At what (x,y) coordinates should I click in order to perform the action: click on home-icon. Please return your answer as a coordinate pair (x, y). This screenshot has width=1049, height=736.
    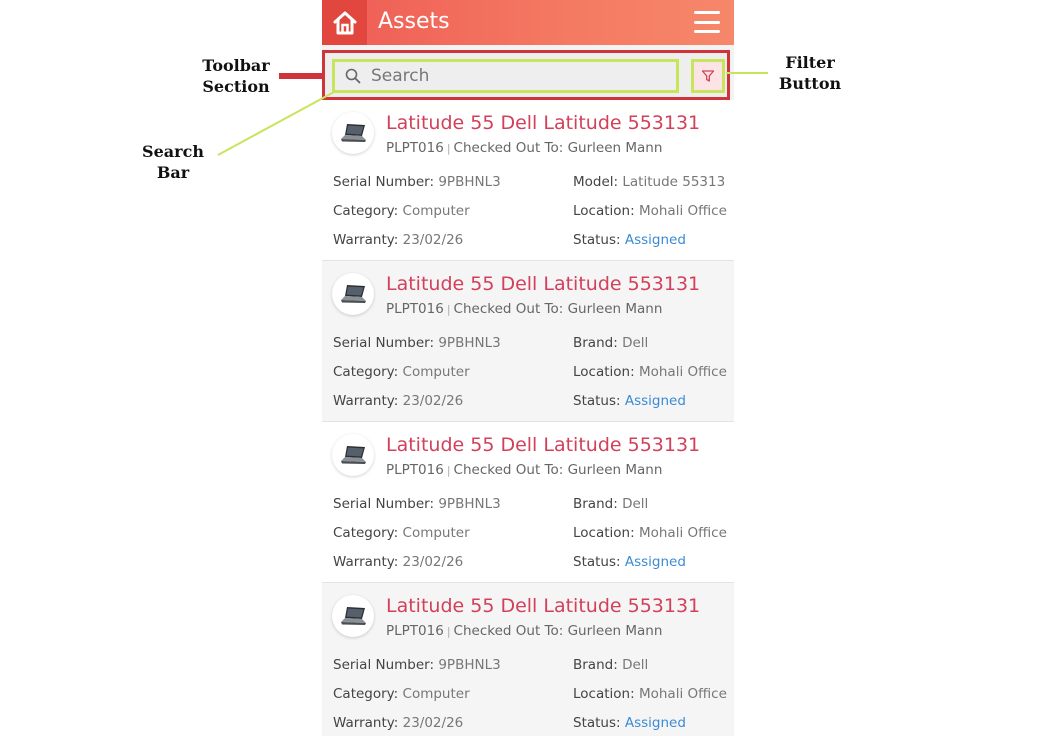
    Looking at the image, I should click on (344, 22).